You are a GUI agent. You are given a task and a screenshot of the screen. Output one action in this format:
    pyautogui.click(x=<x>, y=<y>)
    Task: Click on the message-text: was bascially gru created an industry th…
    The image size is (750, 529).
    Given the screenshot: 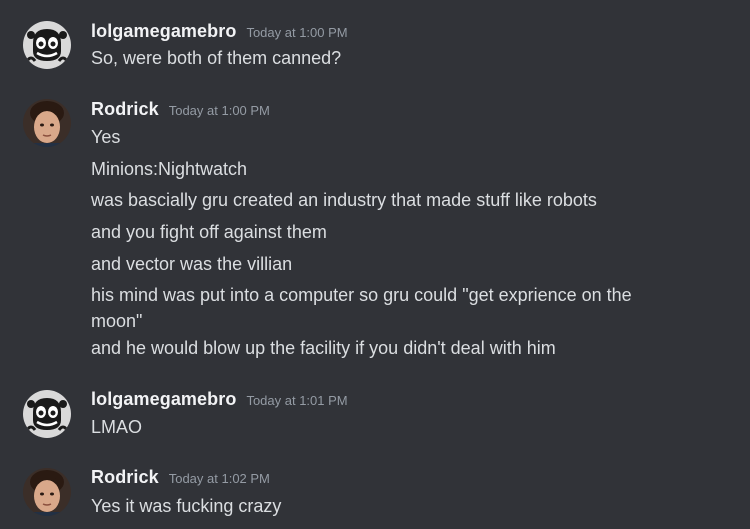 What is the action you would take?
    pyautogui.click(x=344, y=200)
    